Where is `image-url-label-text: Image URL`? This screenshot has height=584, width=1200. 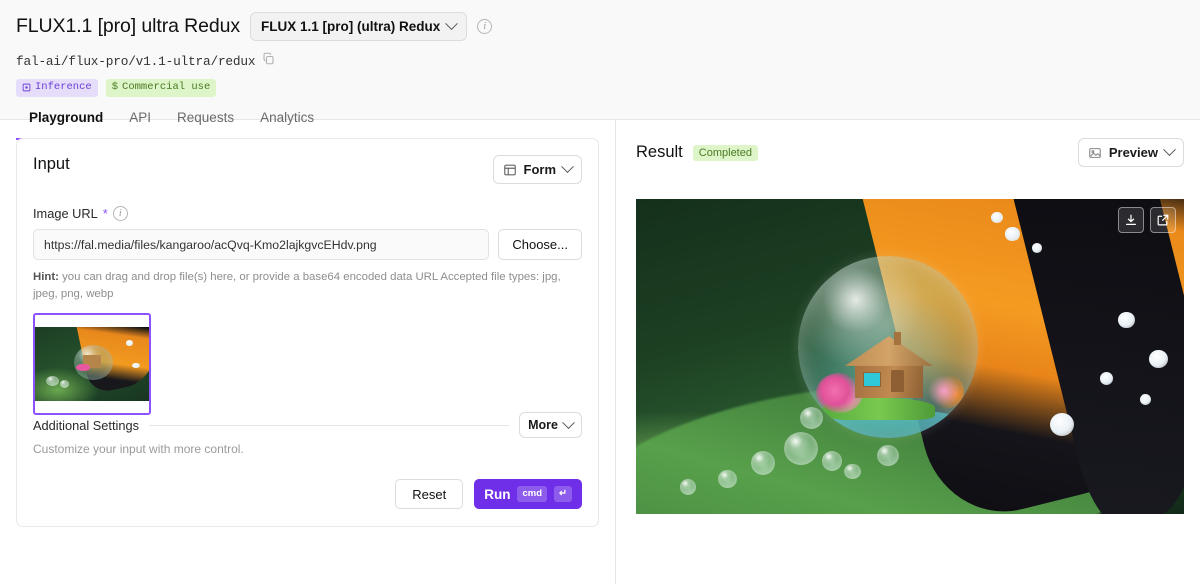
image-url-label-text: Image URL is located at coordinates (65, 213).